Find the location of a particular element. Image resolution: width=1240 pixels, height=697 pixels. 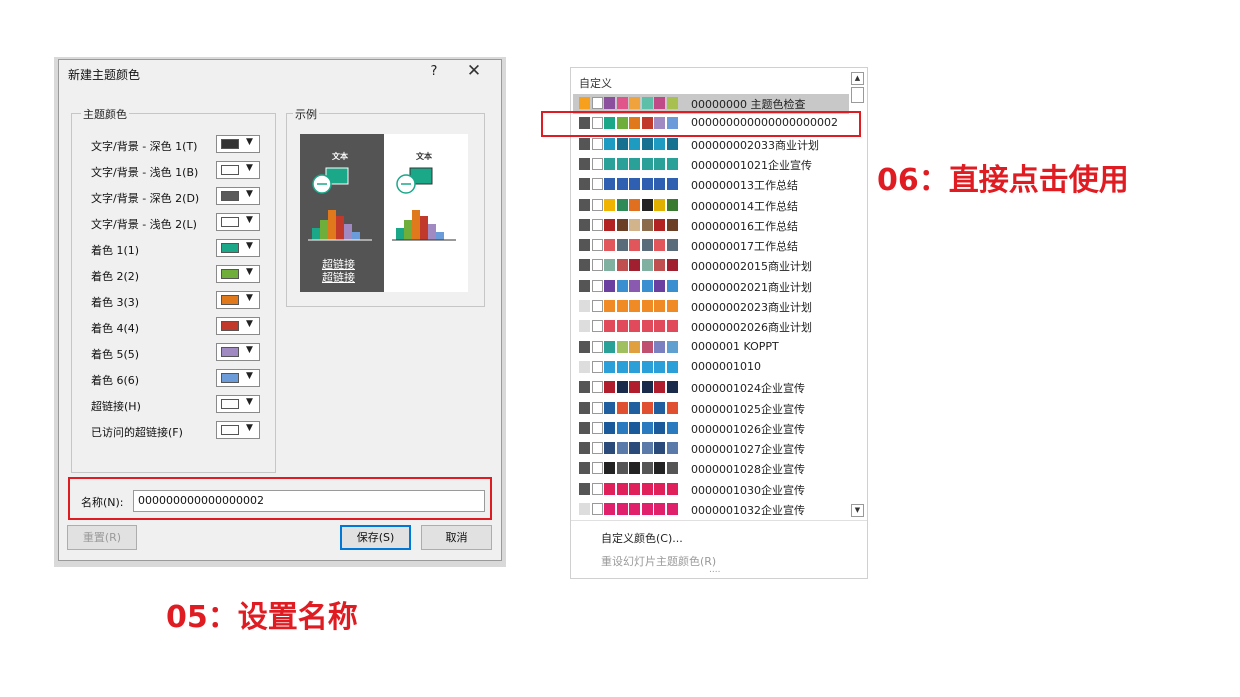

theme-entry-name: 0000001026企业宣传 is located at coordinates (748, 429).